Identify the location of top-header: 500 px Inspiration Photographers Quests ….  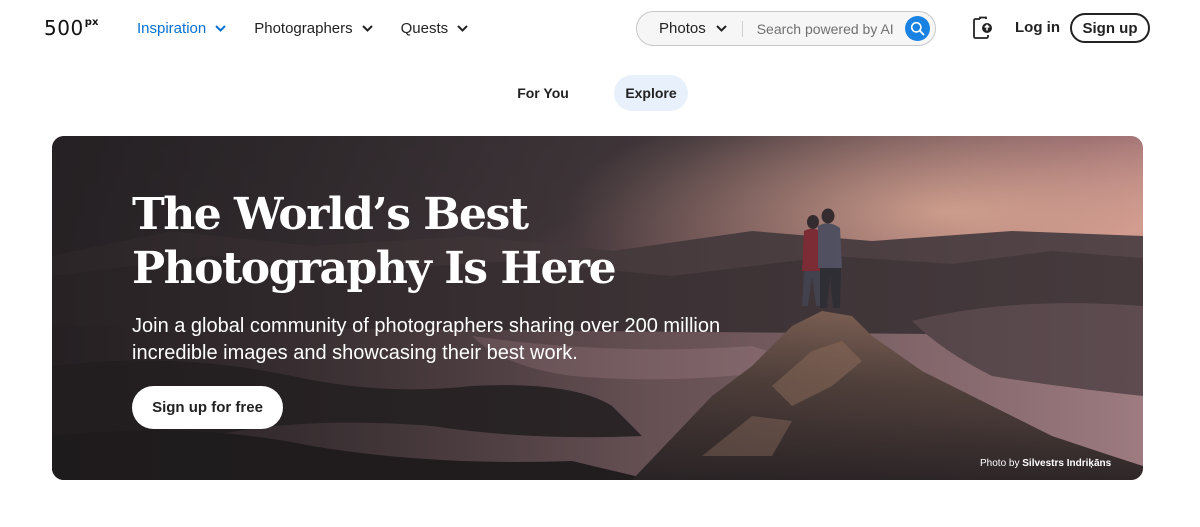
(600, 28).